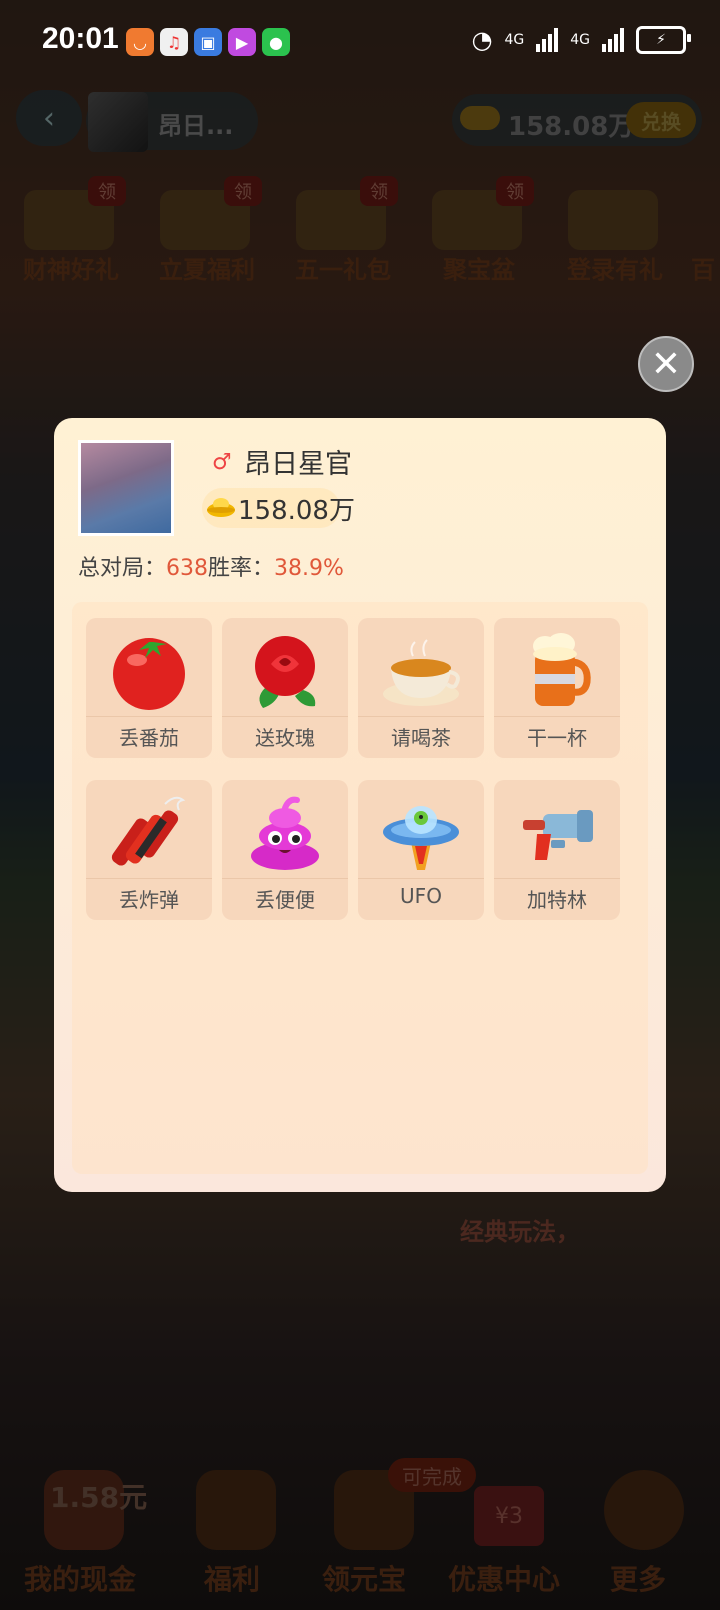 This screenshot has width=720, height=1610. I want to click on gift-label: 干一杯, so click(557, 738).